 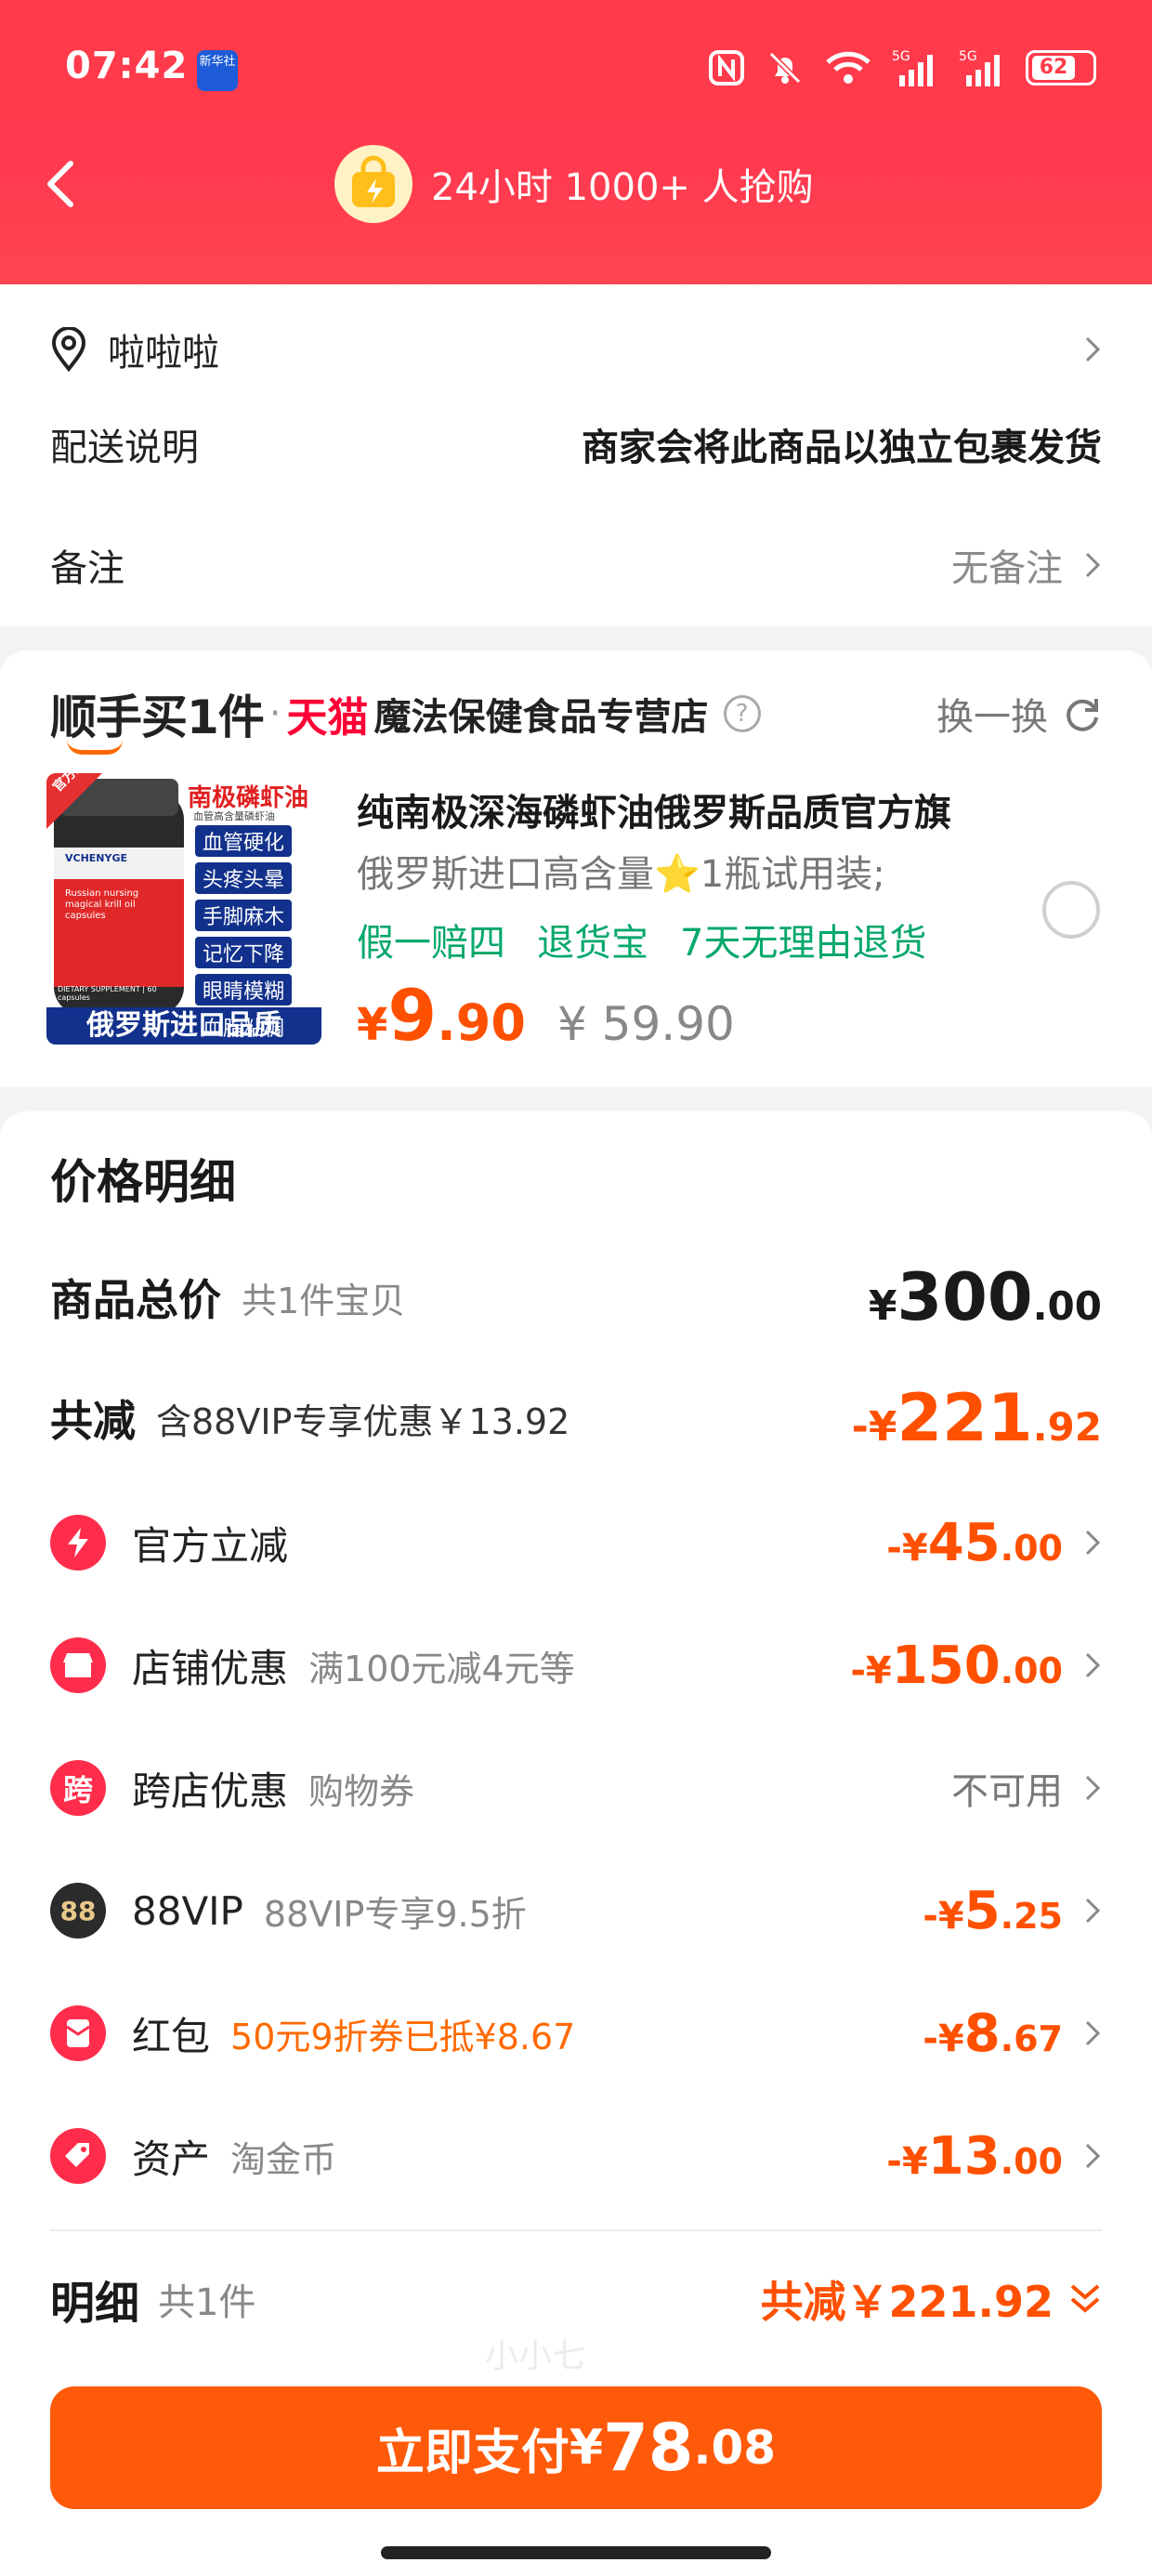 I want to click on bell-muted-icon, so click(x=785, y=68).